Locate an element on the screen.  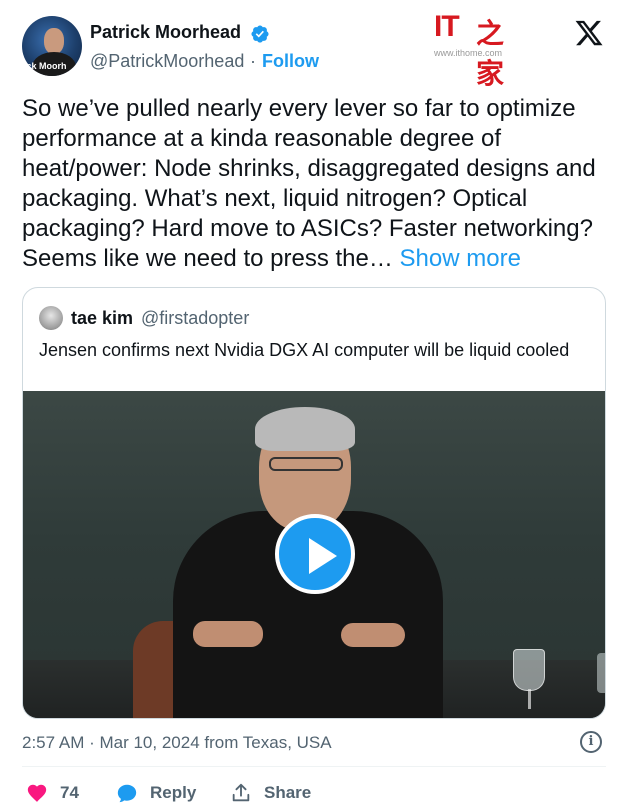
x-logo-icon is located at coordinates (589, 33).